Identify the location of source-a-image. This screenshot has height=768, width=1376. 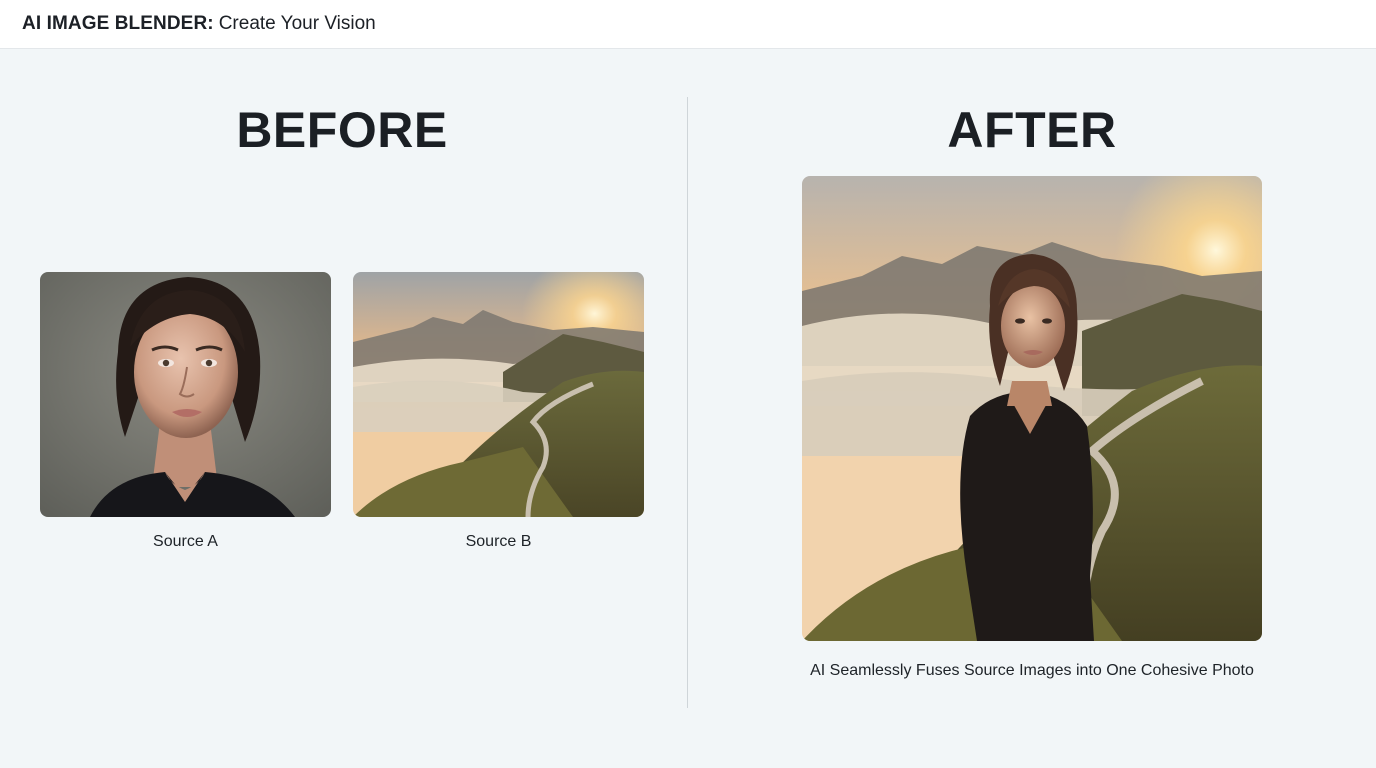
(185, 394).